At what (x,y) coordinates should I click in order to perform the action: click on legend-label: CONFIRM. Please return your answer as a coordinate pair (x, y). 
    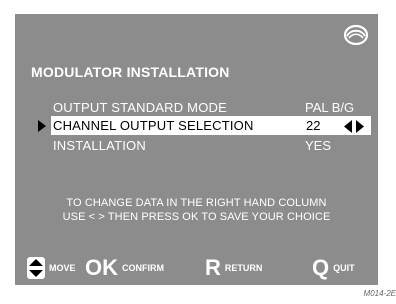
    Looking at the image, I should click on (143, 268).